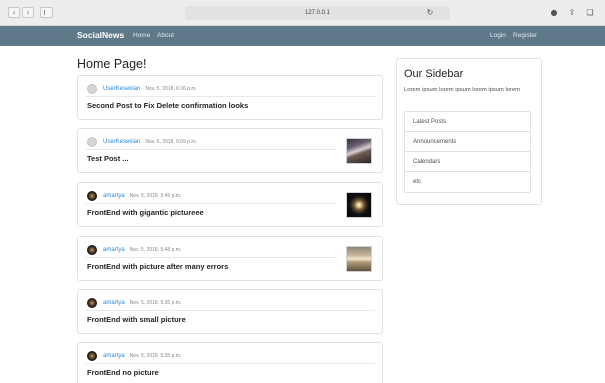 The image size is (605, 383). What do you see at coordinates (467, 182) in the screenshot?
I see `sidebar-item-etc: etc` at bounding box center [467, 182].